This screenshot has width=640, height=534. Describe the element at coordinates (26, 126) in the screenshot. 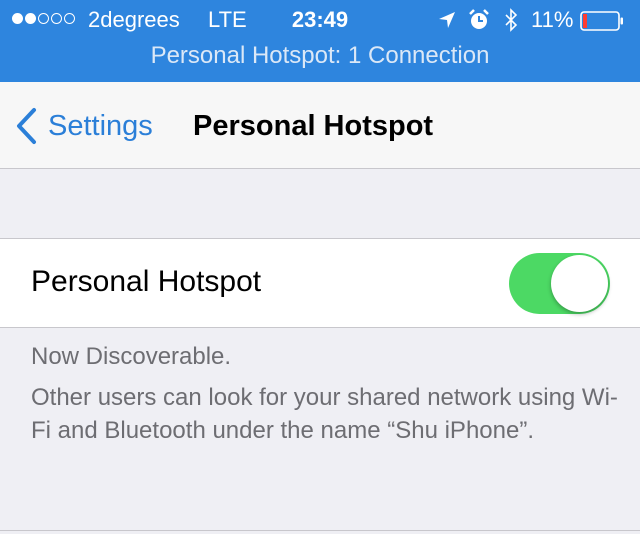

I see `chevron-left-icon` at that location.